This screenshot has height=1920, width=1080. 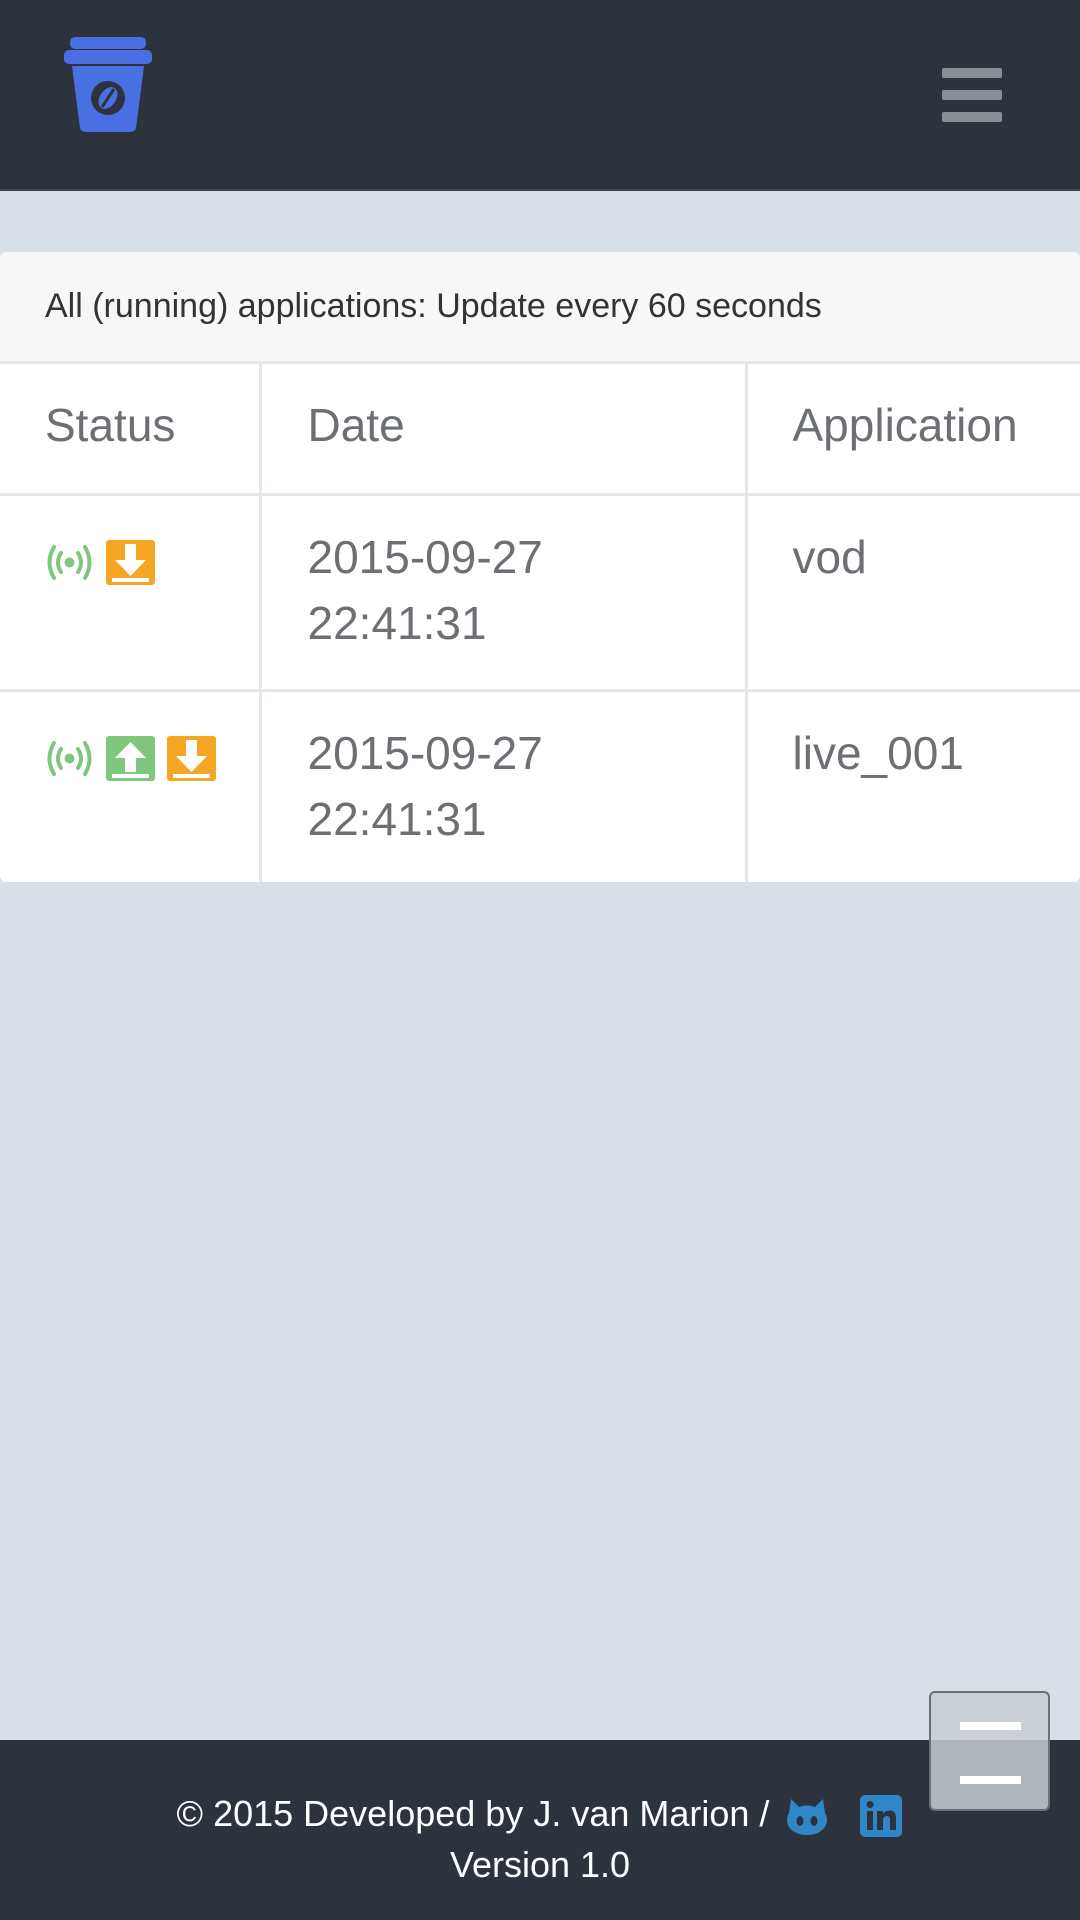 What do you see at coordinates (540, 1864) in the screenshot?
I see `version-text: Version 1.0` at bounding box center [540, 1864].